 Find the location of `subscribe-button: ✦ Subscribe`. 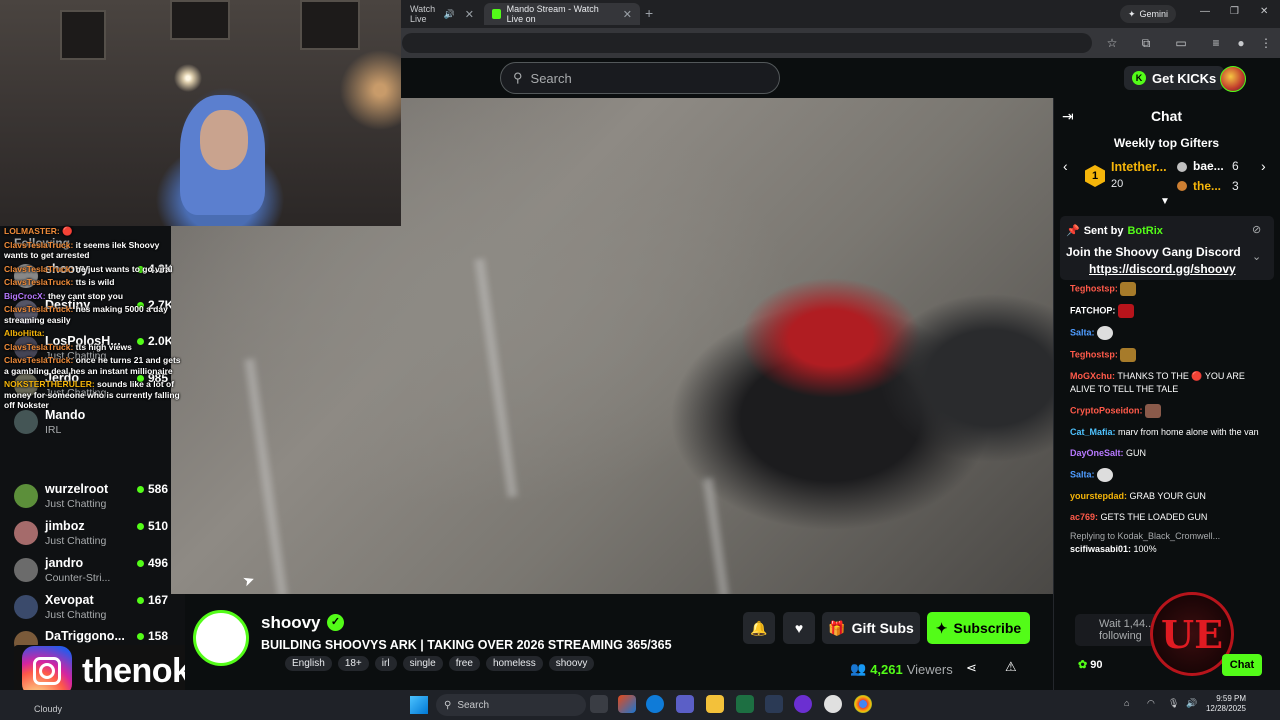

subscribe-button: ✦ Subscribe is located at coordinates (978, 628).